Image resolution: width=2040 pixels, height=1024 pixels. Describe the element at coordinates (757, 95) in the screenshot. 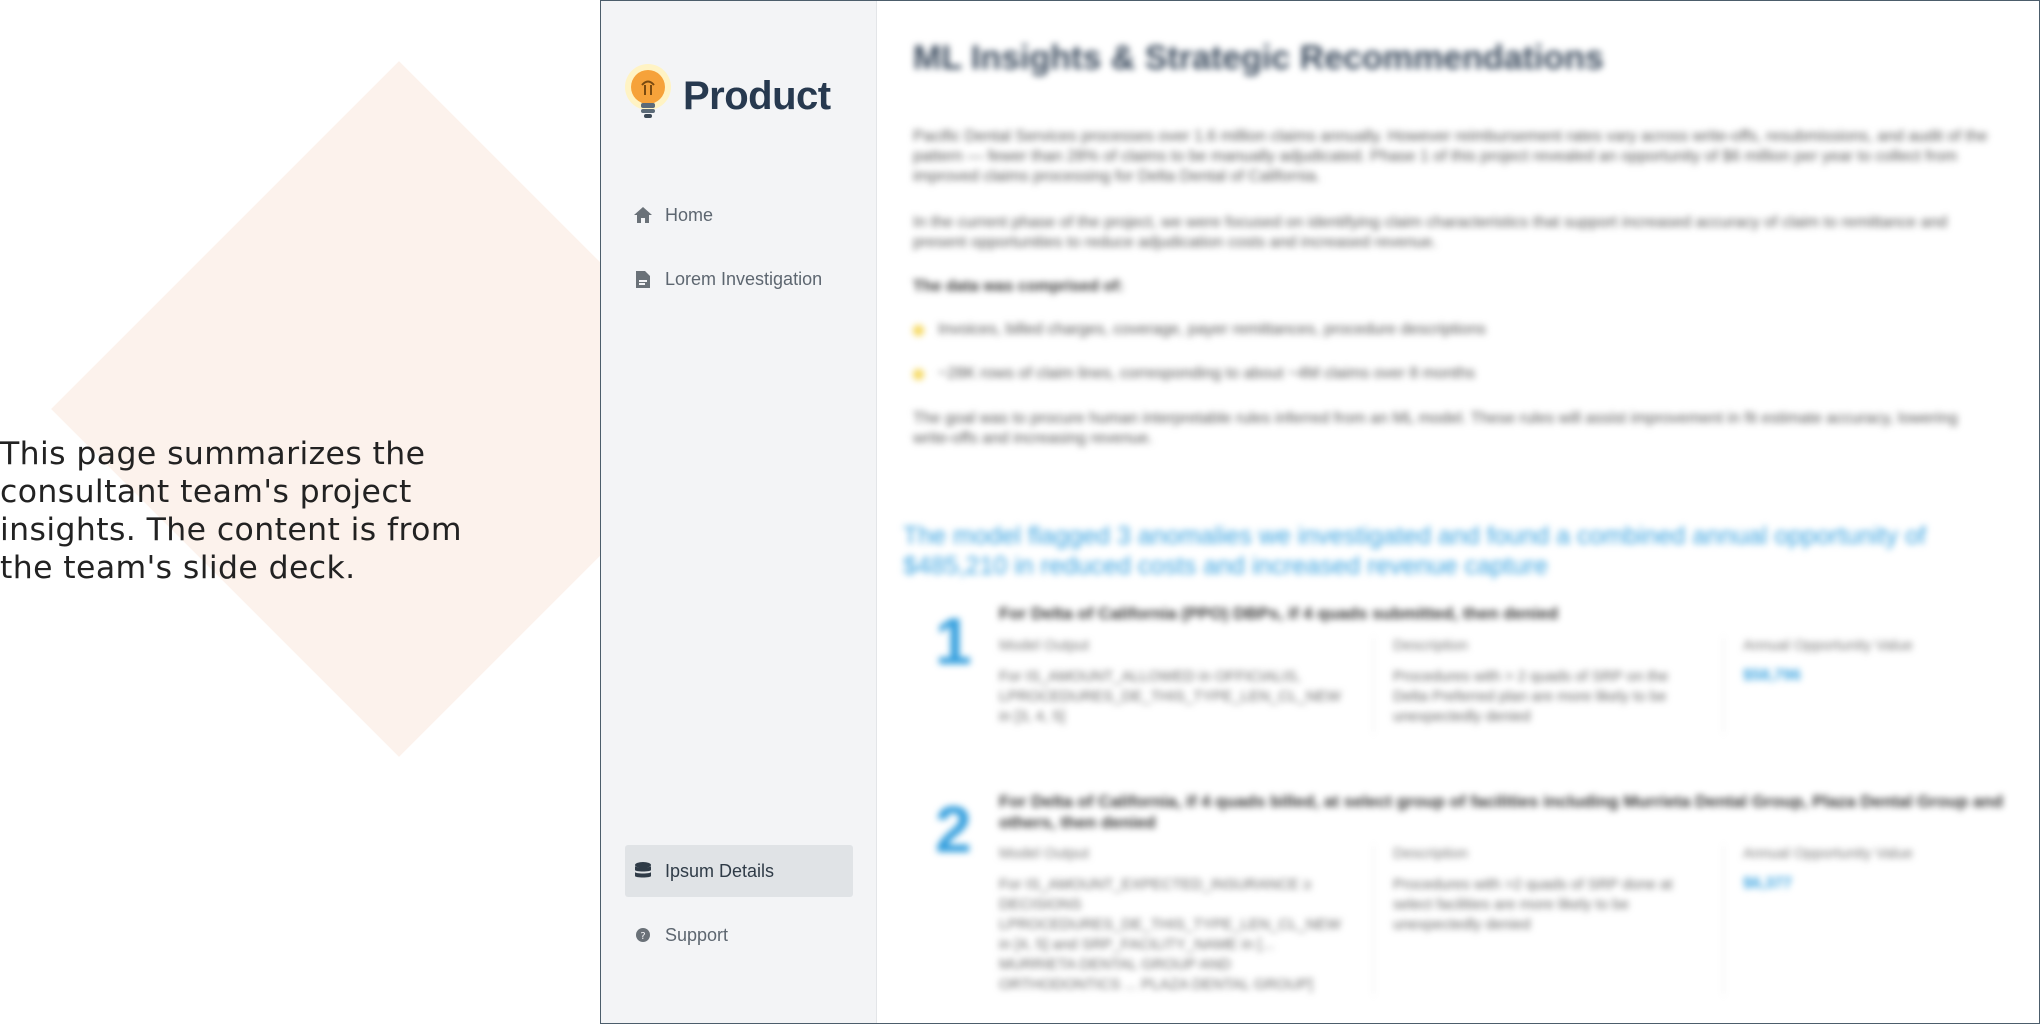

I see `brand-title: Product` at that location.